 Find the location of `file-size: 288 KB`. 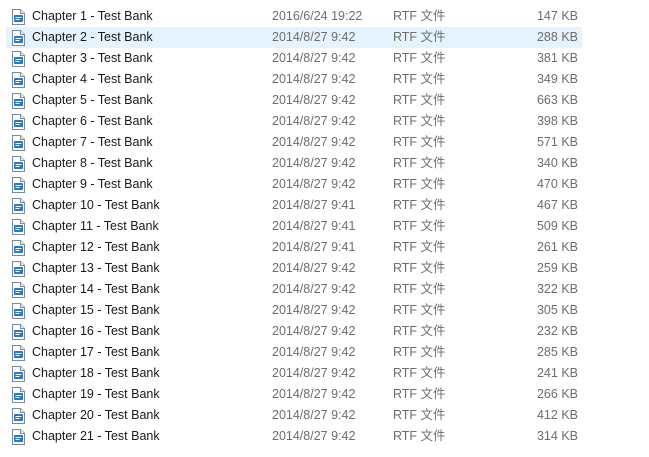

file-size: 288 KB is located at coordinates (557, 37).